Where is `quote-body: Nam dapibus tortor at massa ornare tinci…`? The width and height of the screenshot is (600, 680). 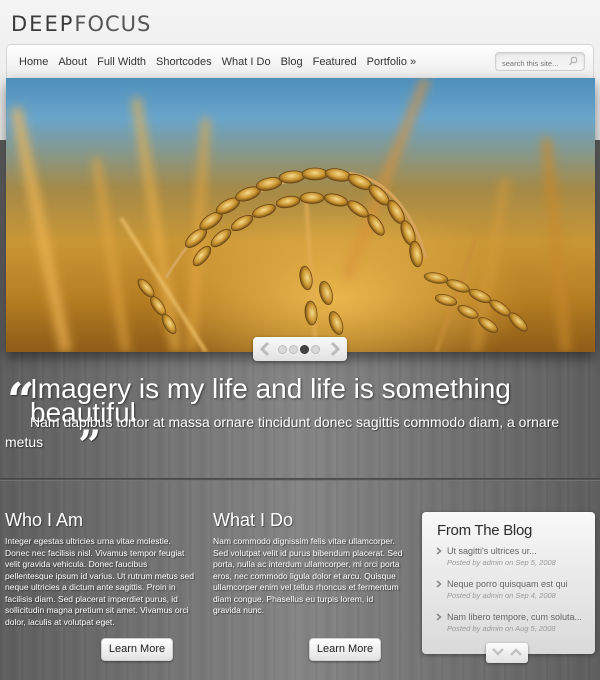 quote-body: Nam dapibus tortor at massa ornare tinci… is located at coordinates (300, 440).